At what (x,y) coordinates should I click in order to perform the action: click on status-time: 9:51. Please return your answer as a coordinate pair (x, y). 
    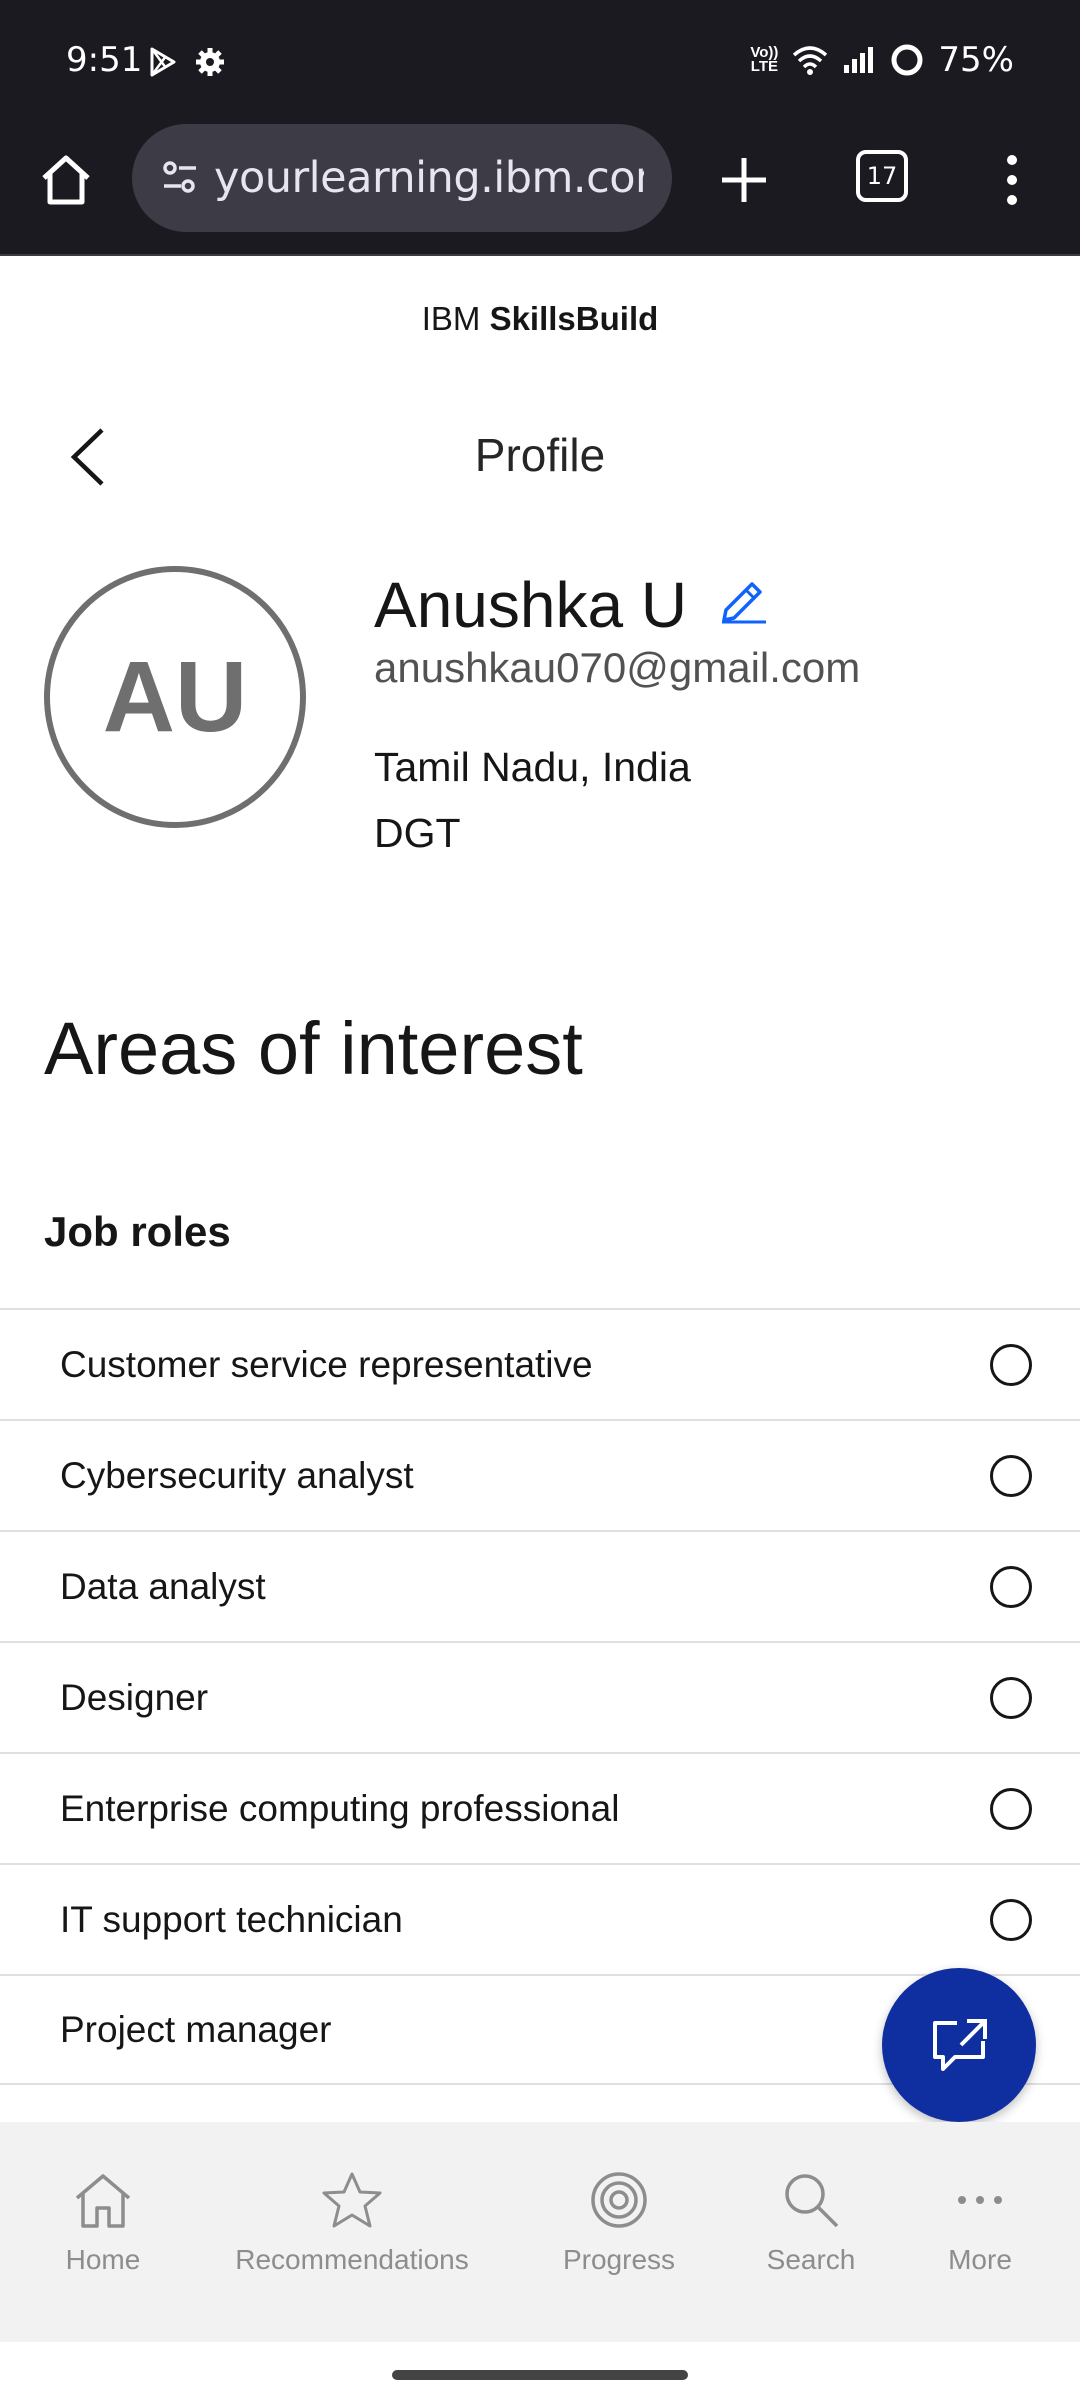
    Looking at the image, I should click on (104, 60).